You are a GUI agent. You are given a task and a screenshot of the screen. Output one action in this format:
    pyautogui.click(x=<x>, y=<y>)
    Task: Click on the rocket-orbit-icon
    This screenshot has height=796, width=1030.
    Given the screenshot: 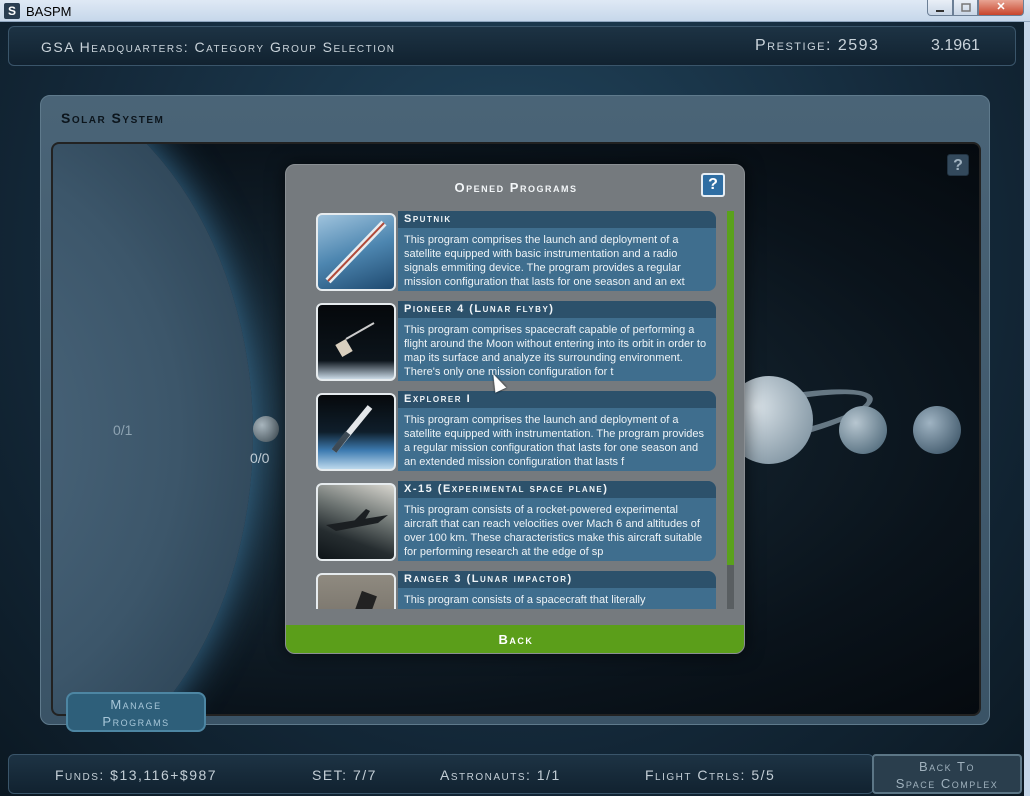 What is the action you would take?
    pyautogui.click(x=356, y=432)
    